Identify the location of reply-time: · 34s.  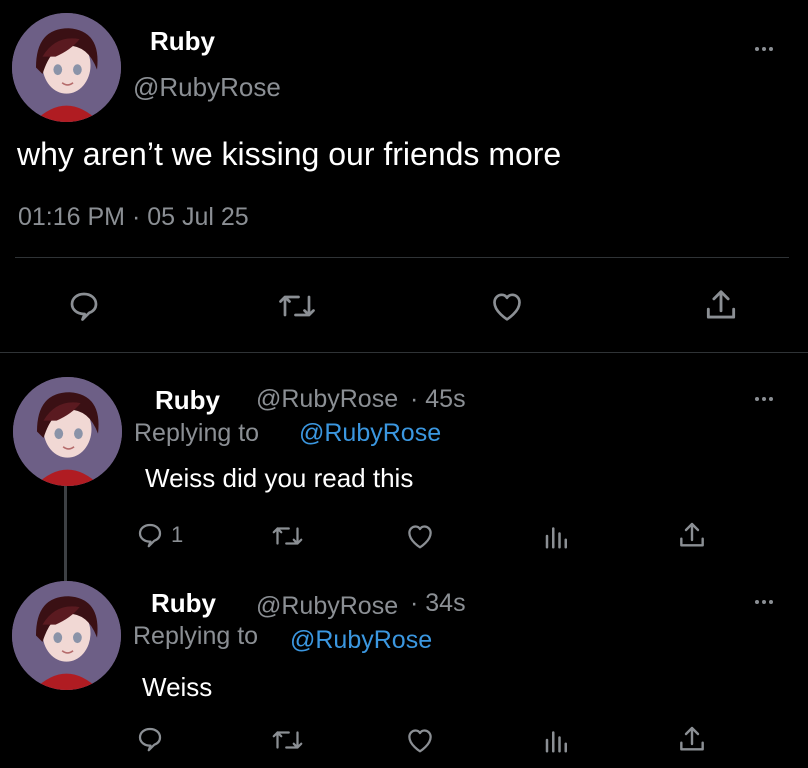
(438, 603).